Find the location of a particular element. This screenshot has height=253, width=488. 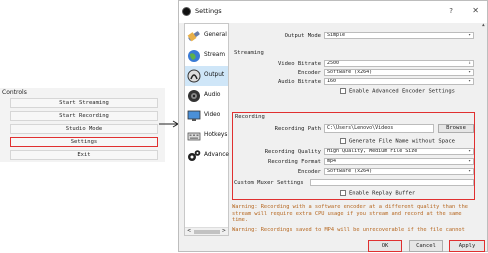

spinner-icon: ⇕ is located at coordinates (469, 63).